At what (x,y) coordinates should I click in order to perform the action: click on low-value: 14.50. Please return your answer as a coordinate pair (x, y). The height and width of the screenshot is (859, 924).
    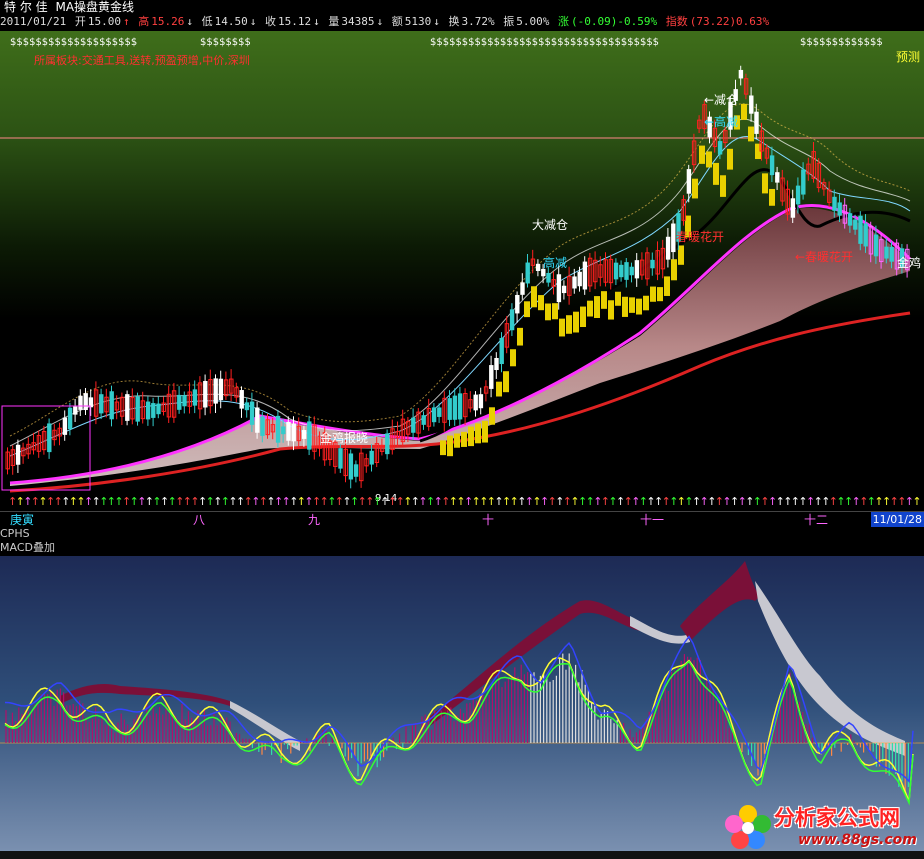
    Looking at the image, I should click on (231, 21).